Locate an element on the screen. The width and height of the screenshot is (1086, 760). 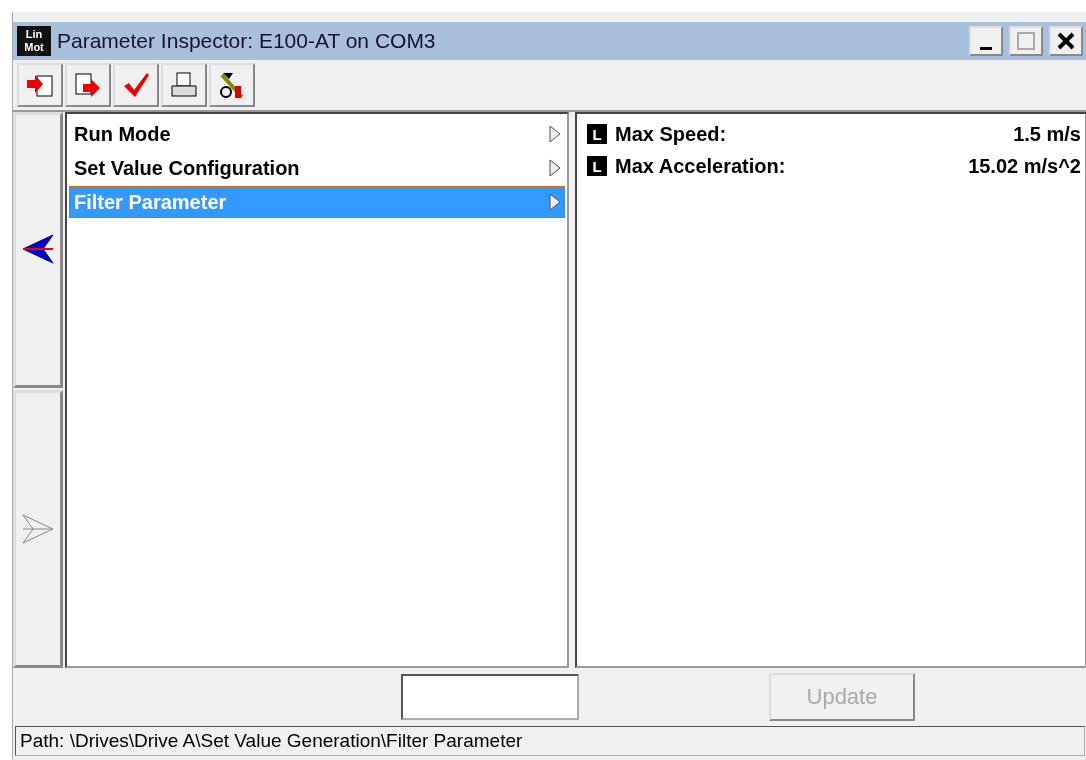
status-bar: Path: \Drives\Drive A\Set Value Generation\Filter Parameter is located at coordinates (550, 741).